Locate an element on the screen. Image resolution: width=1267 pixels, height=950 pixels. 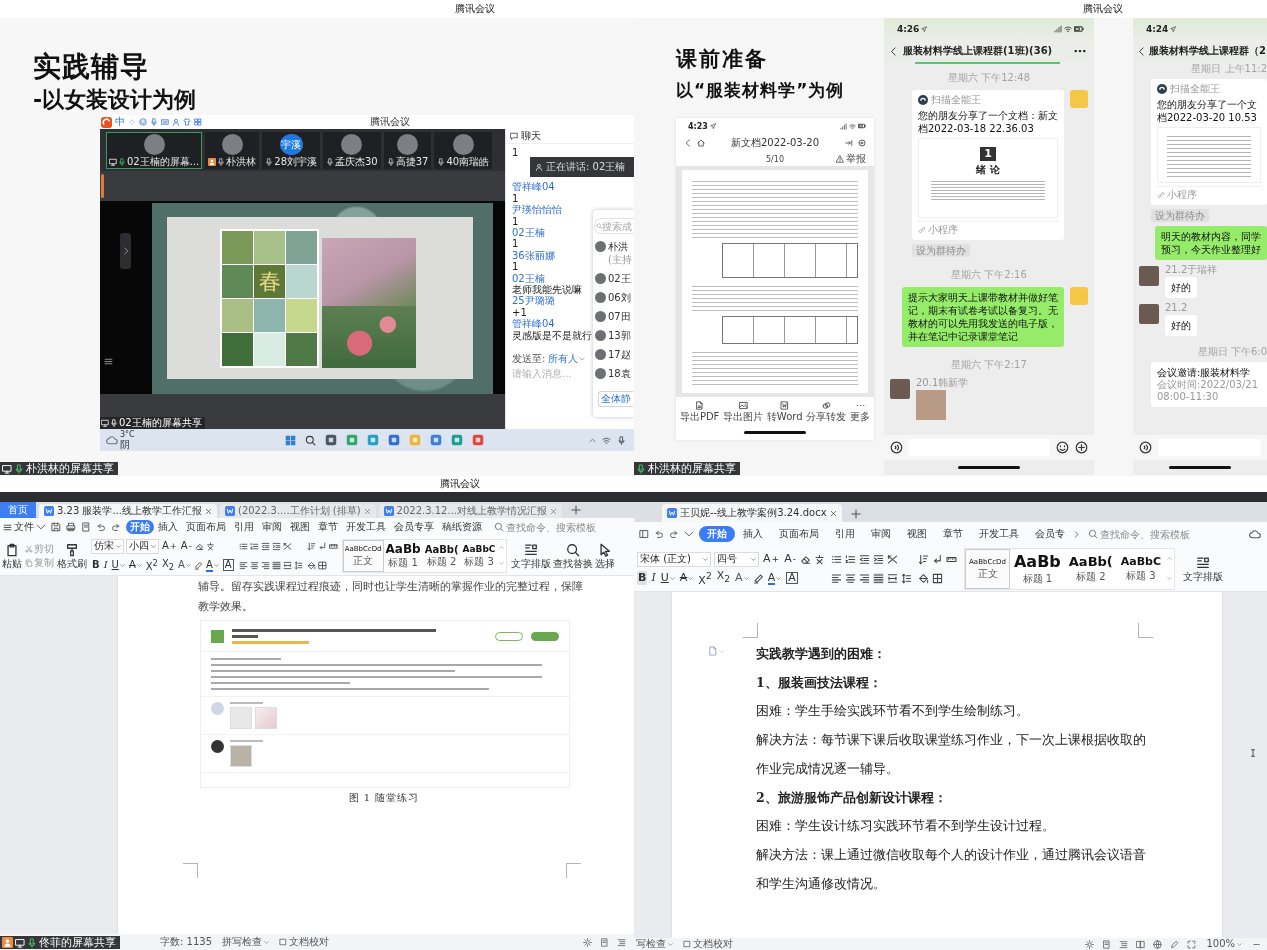
proofread-button: 文档校对 is located at coordinates (708, 944).